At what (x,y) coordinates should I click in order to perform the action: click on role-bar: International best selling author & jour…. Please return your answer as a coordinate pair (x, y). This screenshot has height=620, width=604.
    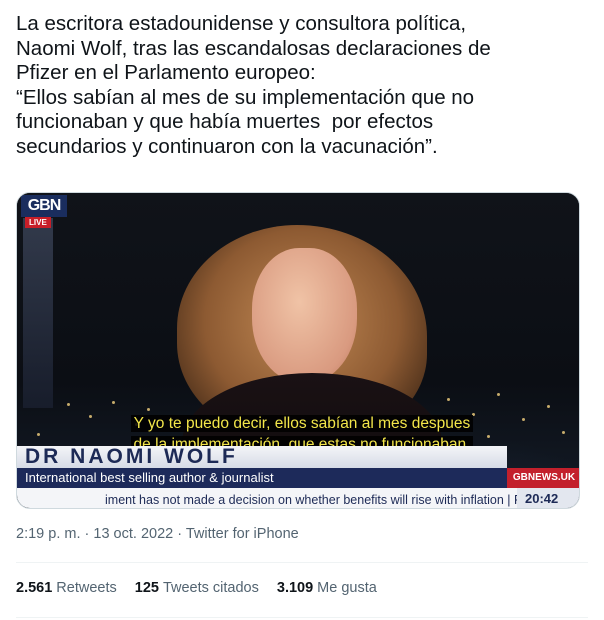
    Looking at the image, I should click on (262, 478).